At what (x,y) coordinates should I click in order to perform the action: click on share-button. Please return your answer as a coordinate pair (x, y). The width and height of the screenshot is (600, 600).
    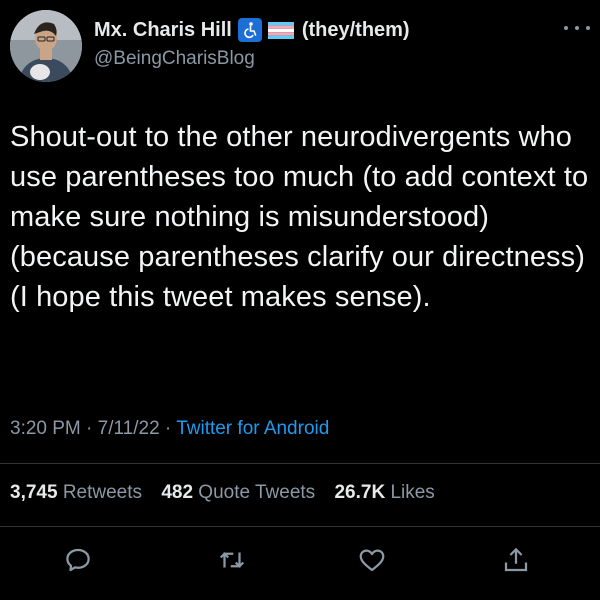
    Looking at the image, I should click on (516, 560).